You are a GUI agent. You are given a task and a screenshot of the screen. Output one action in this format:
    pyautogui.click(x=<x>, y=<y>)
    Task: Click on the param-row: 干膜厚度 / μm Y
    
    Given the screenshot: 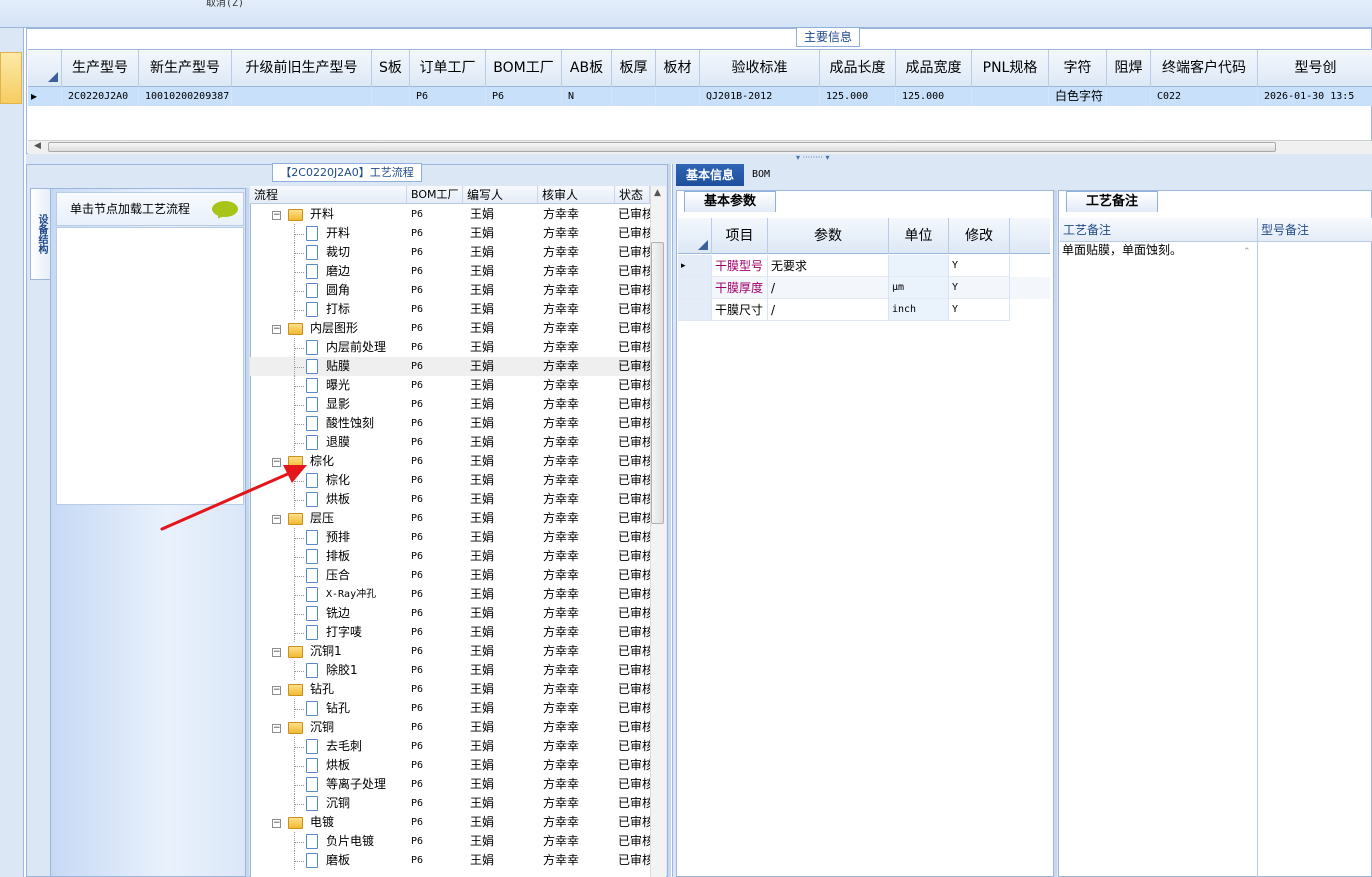 What is the action you would take?
    pyautogui.click(x=864, y=288)
    